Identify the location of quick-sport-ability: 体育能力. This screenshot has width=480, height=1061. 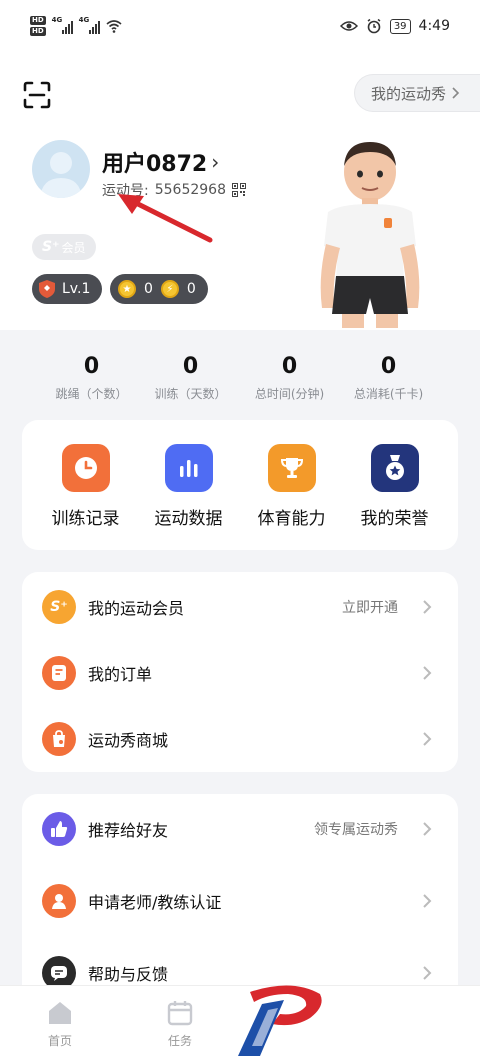
(291, 485).